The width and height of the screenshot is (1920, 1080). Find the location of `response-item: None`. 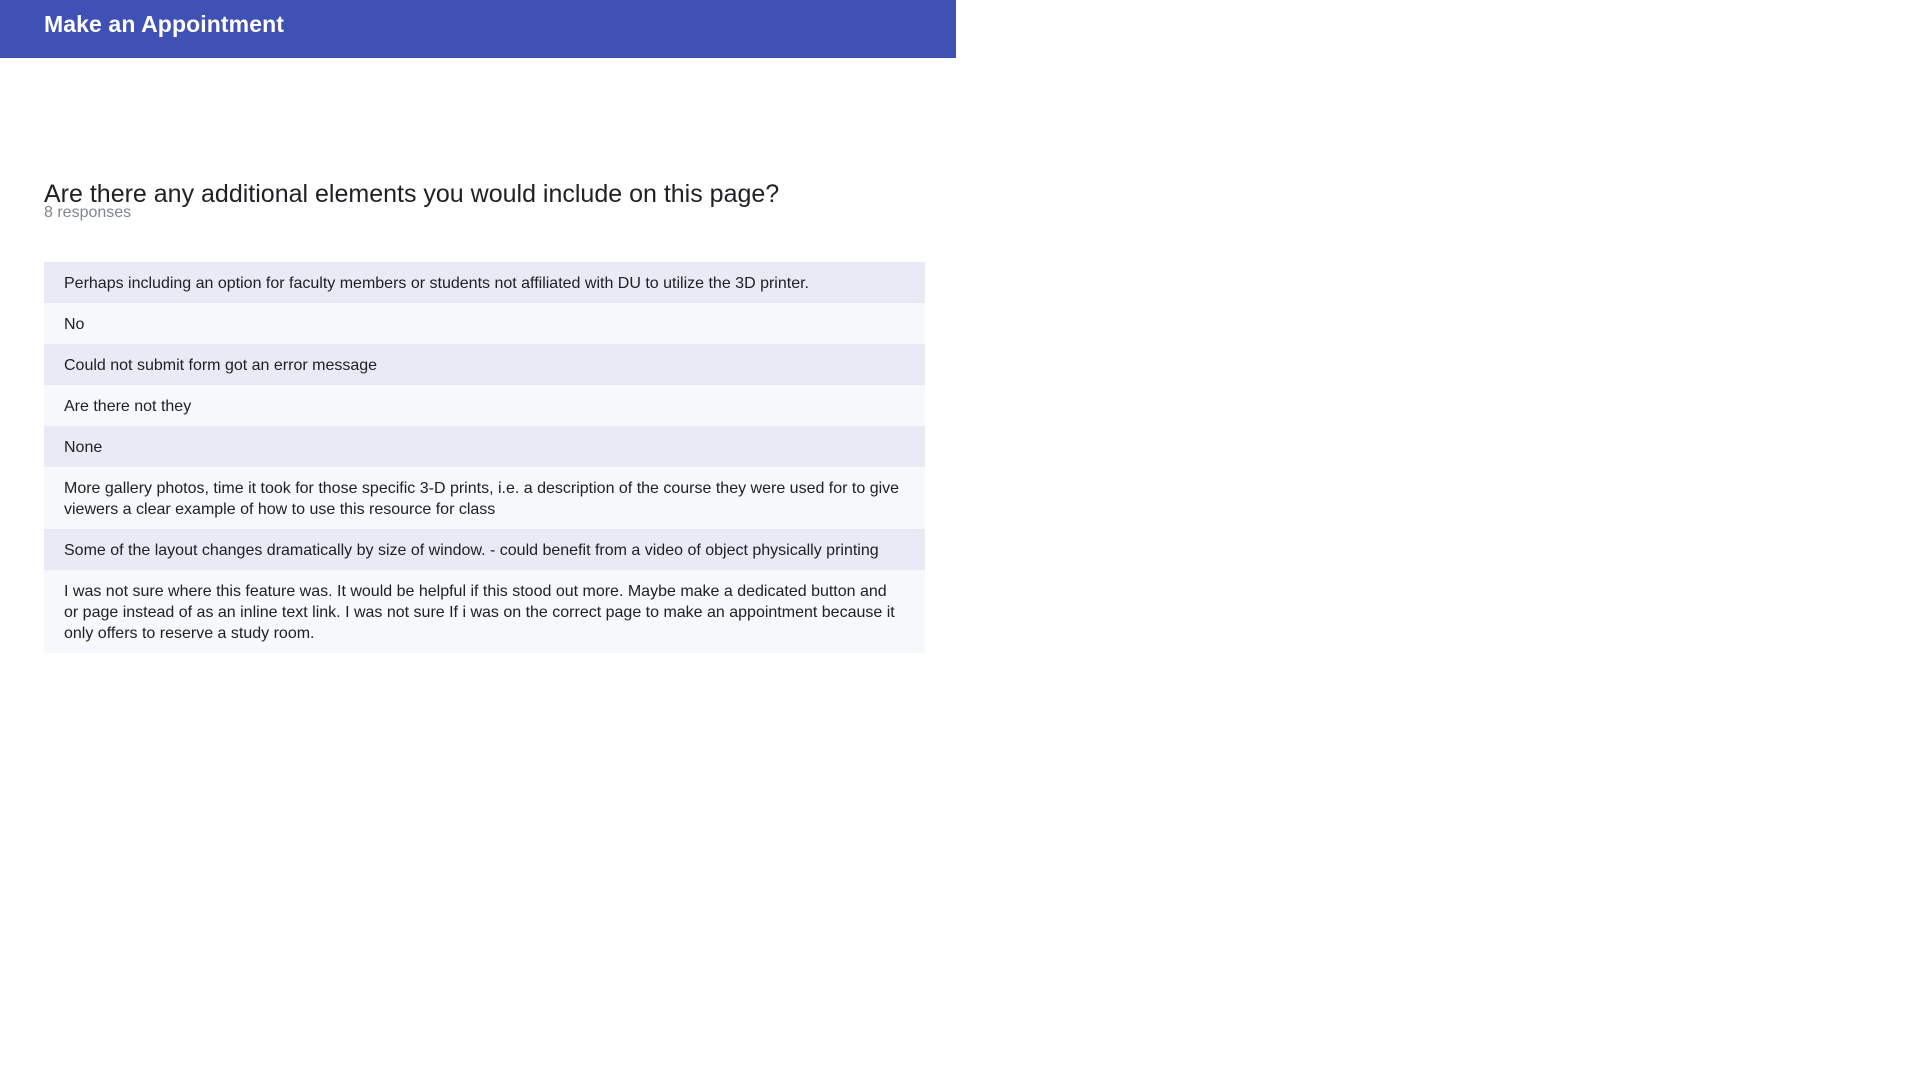

response-item: None is located at coordinates (484, 446).